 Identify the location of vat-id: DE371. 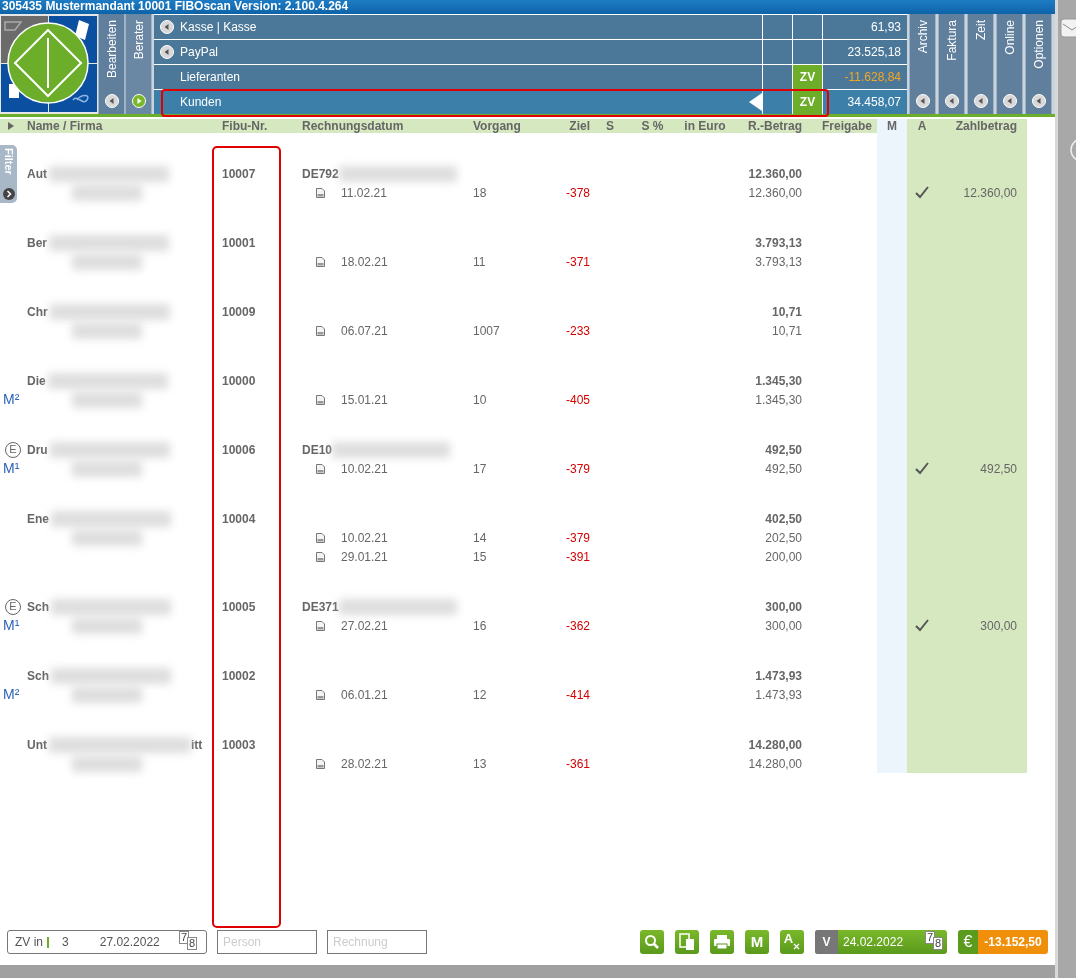
(320, 607).